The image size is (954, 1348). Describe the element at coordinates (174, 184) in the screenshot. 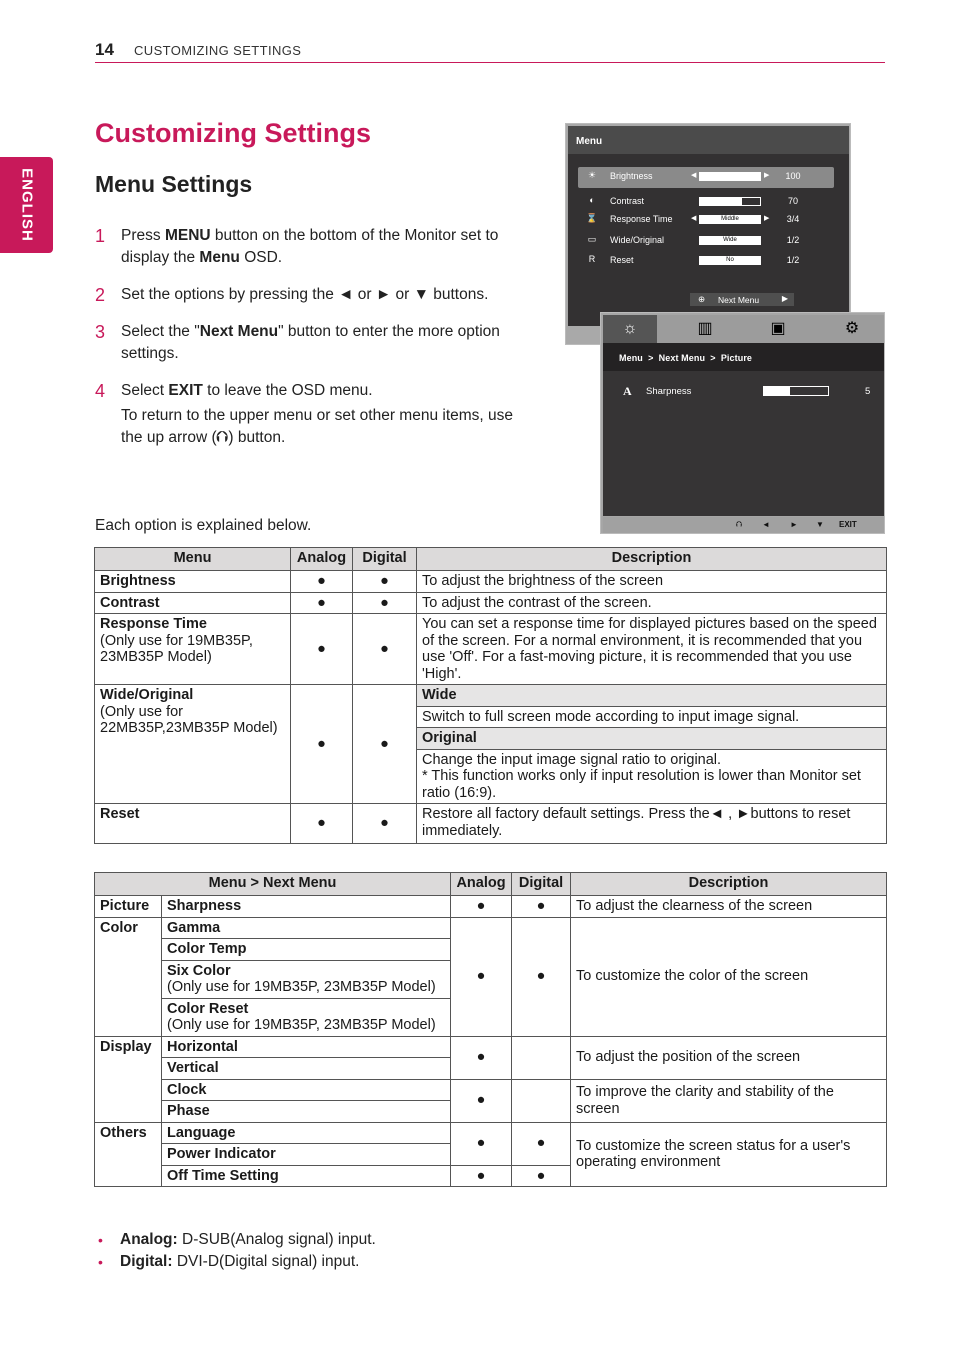

I see `section-title: Menu Settings` at that location.